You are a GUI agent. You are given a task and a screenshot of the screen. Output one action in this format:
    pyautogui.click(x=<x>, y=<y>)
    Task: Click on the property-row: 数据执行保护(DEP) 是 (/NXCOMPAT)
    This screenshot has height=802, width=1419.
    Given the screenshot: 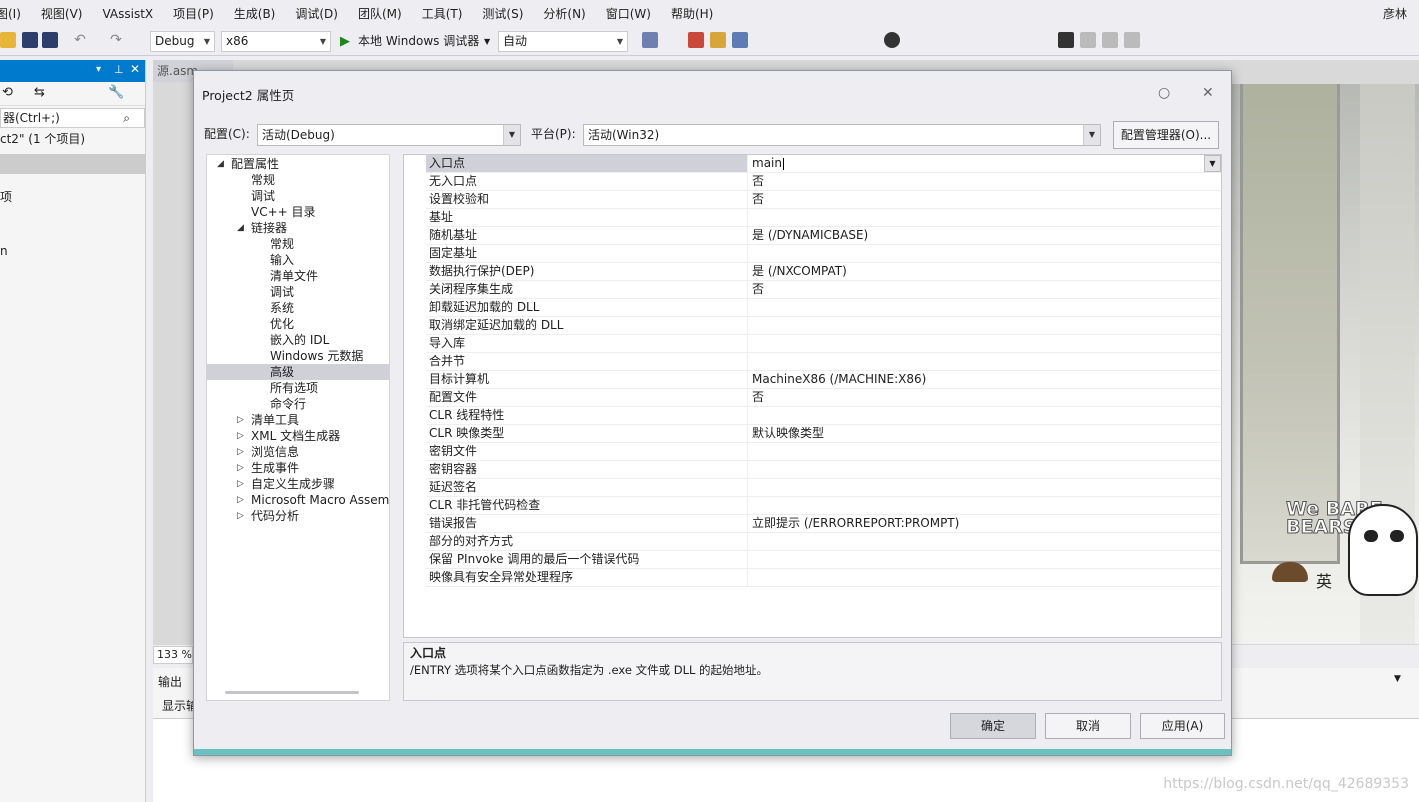 What is the action you would take?
    pyautogui.click(x=823, y=272)
    